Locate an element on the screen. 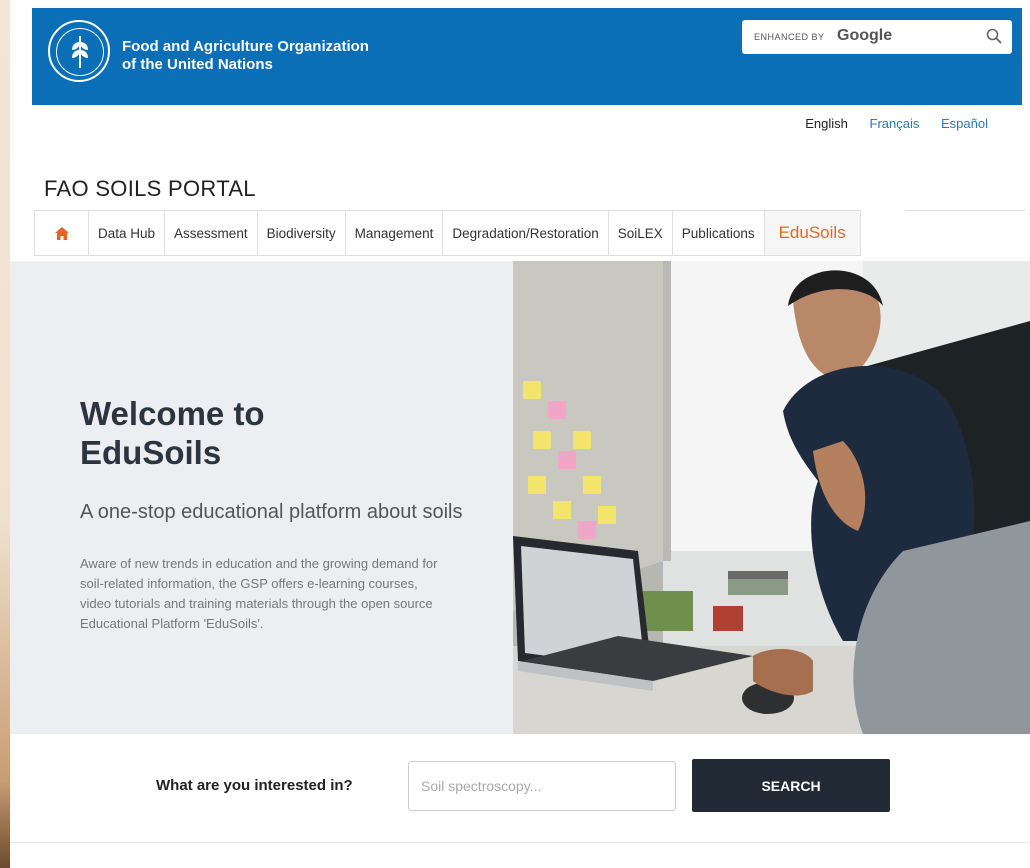 The height and width of the screenshot is (868, 1030). enhanced-by-label: ENHANCED BY is located at coordinates (789, 37).